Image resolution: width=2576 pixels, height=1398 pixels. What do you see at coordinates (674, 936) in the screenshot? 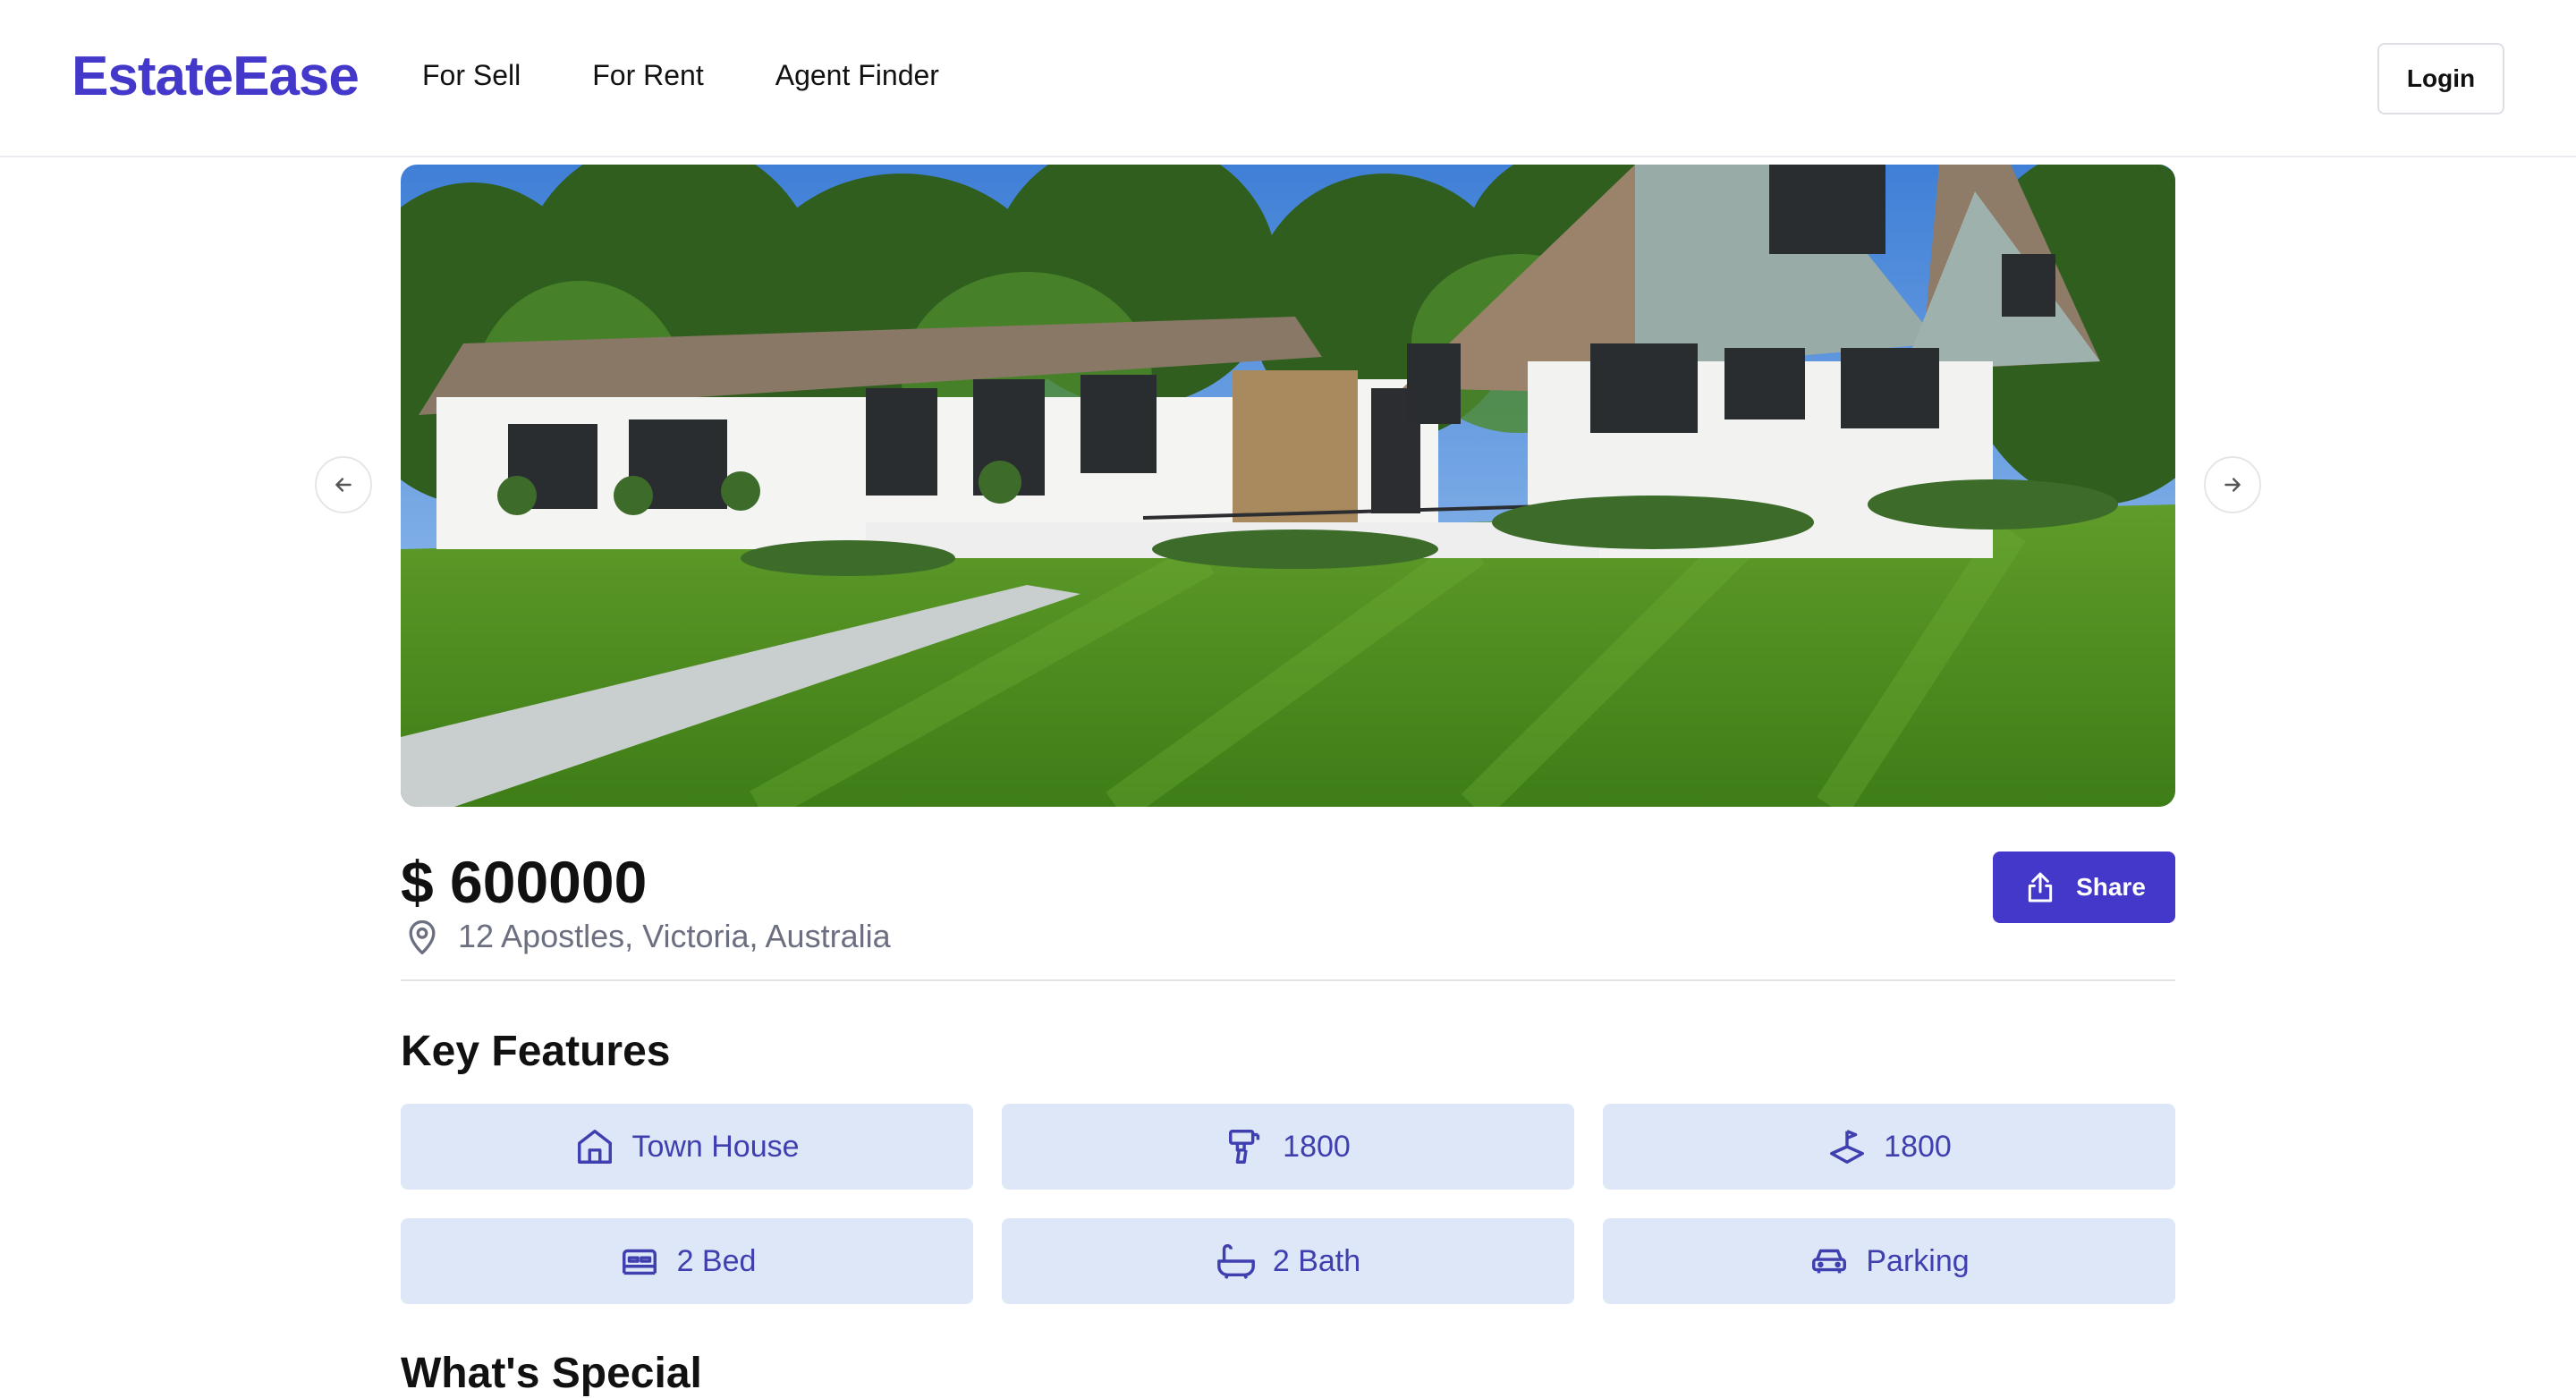
I see `address-text: 12 Apostles, Victoria, Australia` at bounding box center [674, 936].